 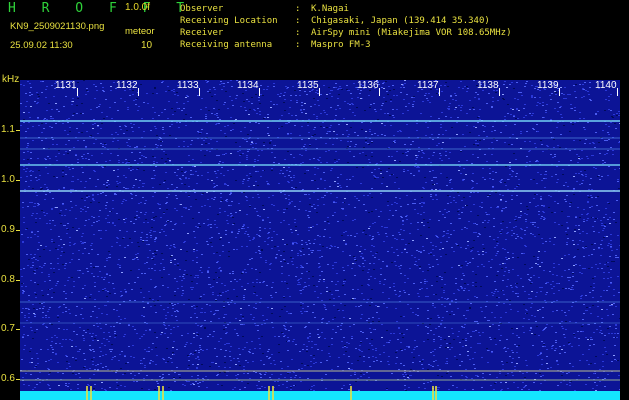 What do you see at coordinates (368, 85) in the screenshot?
I see `x-tick-label: 1136` at bounding box center [368, 85].